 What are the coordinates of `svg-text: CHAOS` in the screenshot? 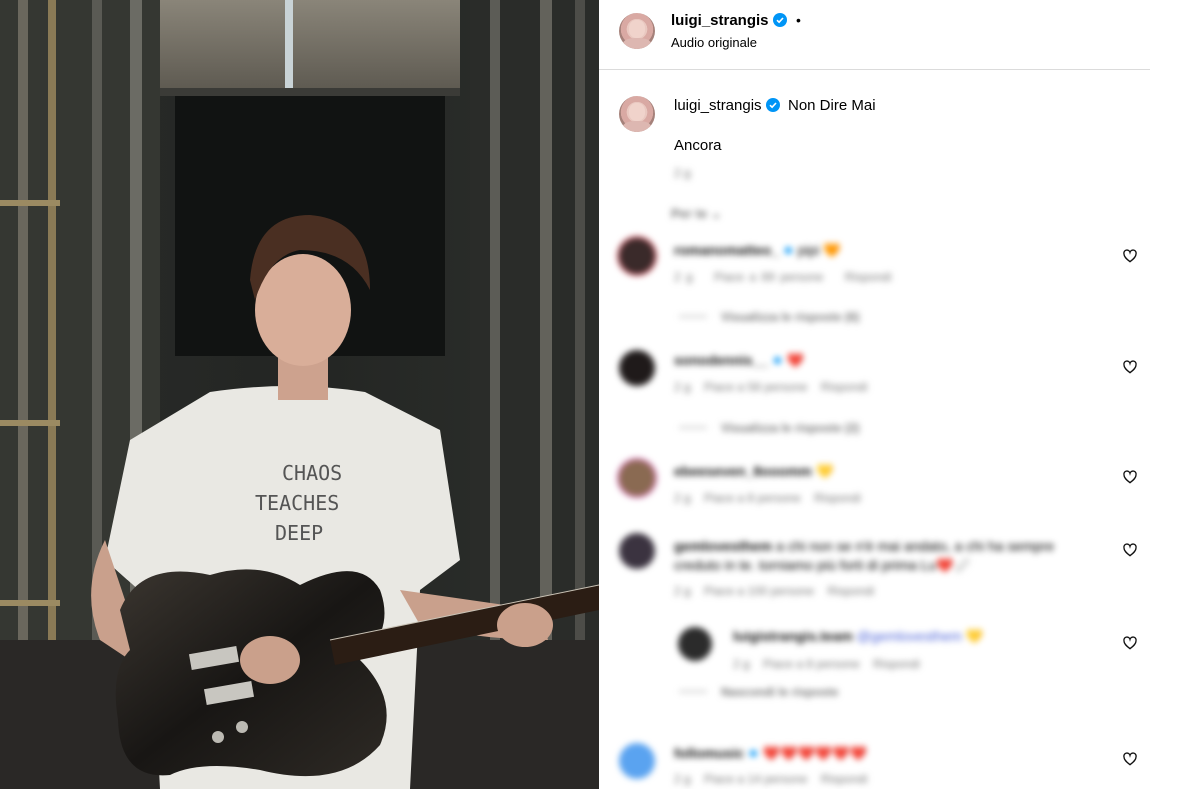 It's located at (312, 473).